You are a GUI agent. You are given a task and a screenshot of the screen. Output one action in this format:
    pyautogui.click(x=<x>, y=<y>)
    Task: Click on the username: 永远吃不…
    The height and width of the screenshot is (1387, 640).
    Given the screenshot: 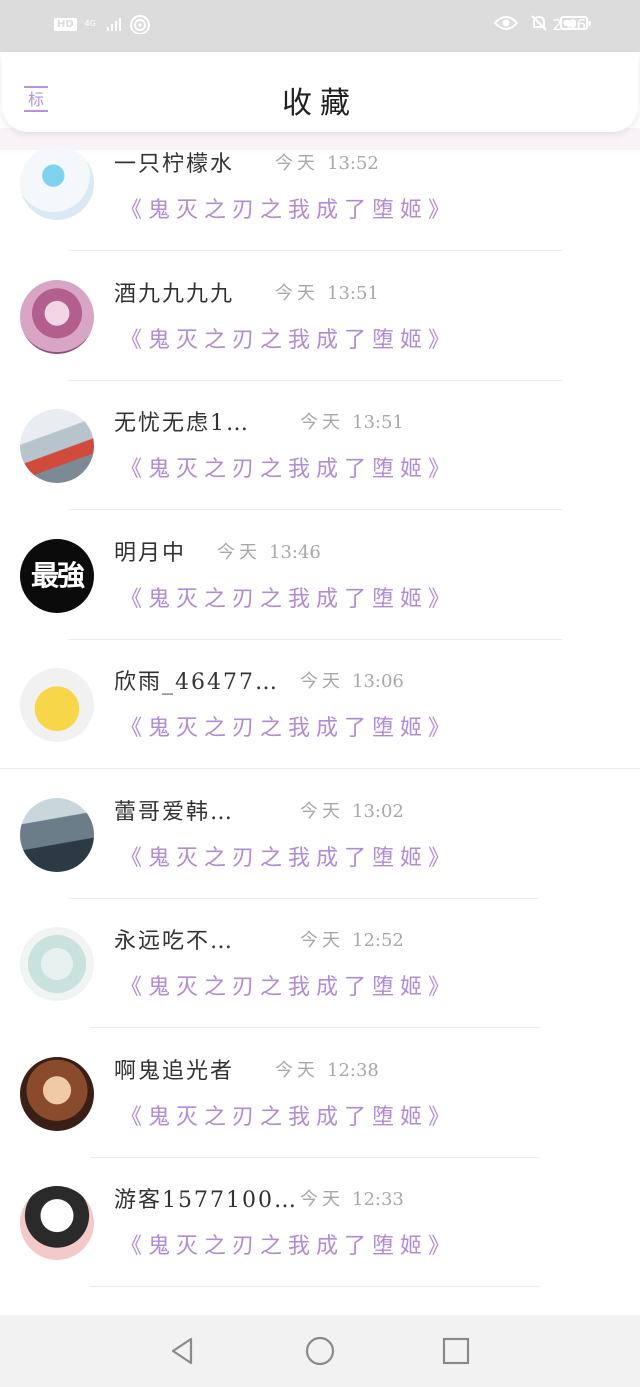 What is the action you would take?
    pyautogui.click(x=174, y=941)
    